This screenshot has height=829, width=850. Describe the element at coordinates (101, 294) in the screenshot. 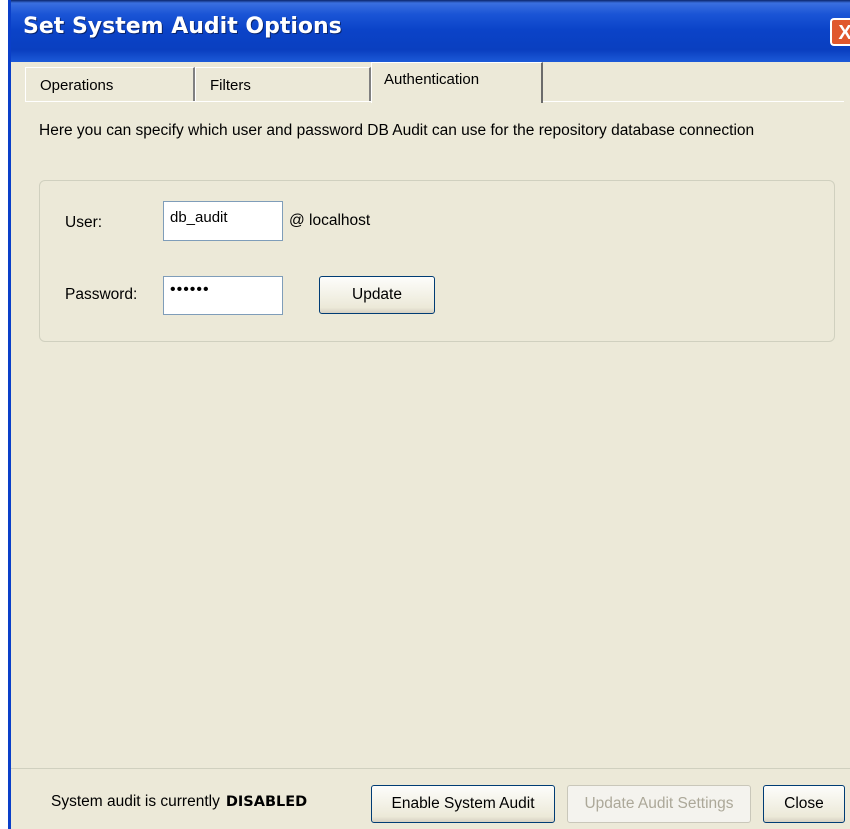

I see `password-label: Password:` at that location.